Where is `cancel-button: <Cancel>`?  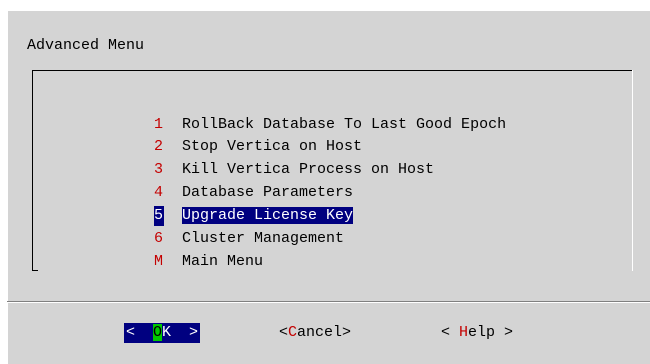
cancel-button: <Cancel> is located at coordinates (315, 333).